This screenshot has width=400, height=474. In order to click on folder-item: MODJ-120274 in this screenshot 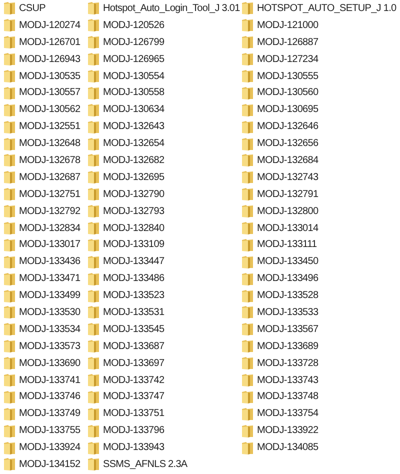, I will do `click(41, 25)`.